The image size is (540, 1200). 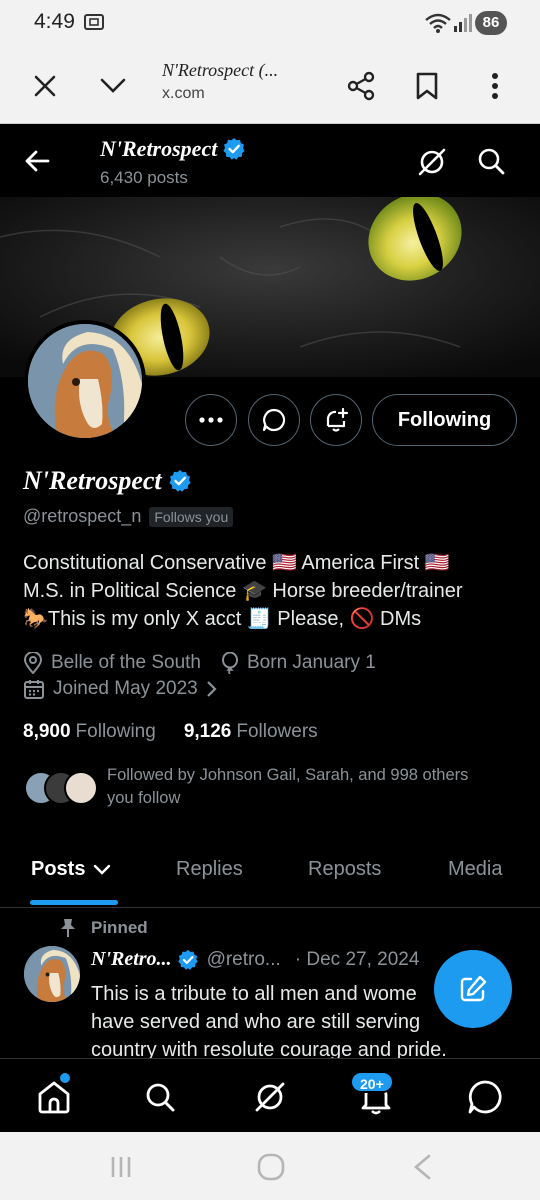 I want to click on close-icon, so click(x=45, y=86).